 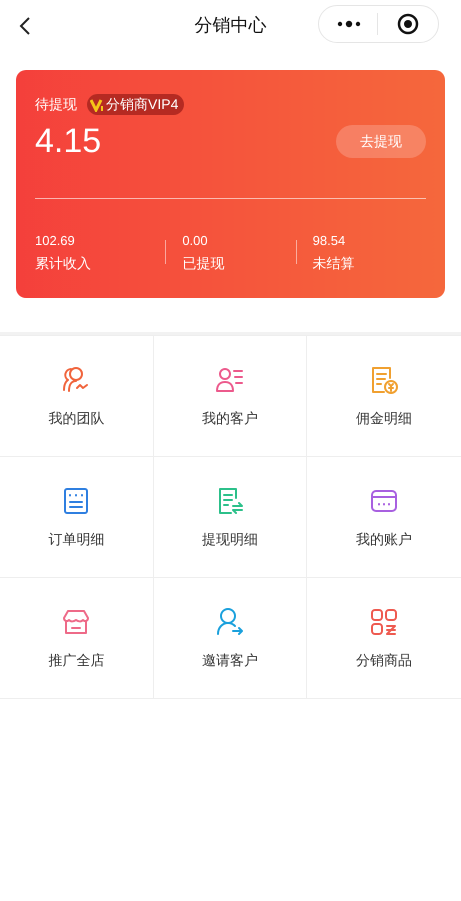 What do you see at coordinates (231, 516) in the screenshot?
I see `menu-item: 提现明细` at bounding box center [231, 516].